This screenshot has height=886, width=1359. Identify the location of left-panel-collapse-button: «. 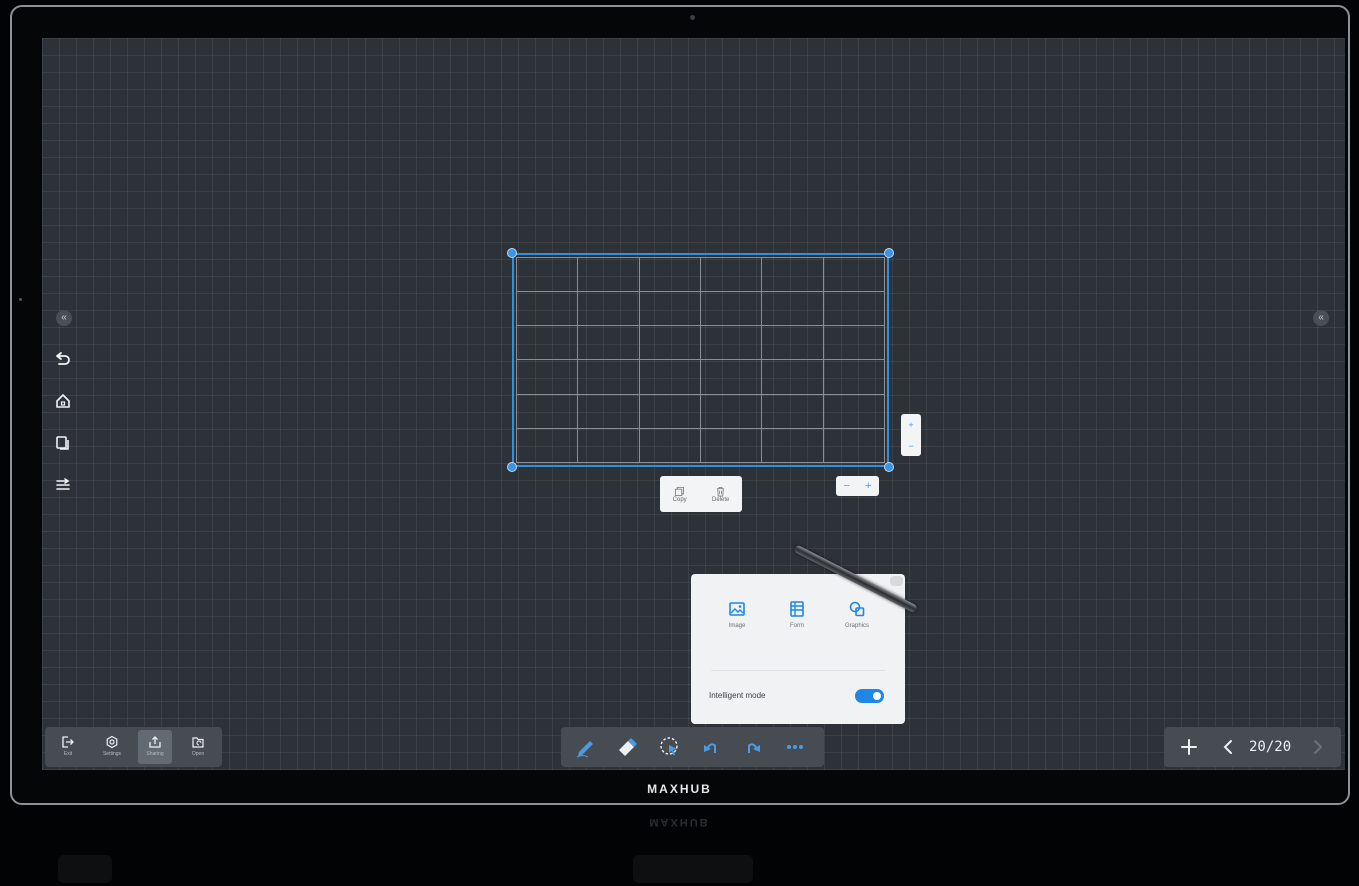
(64, 318).